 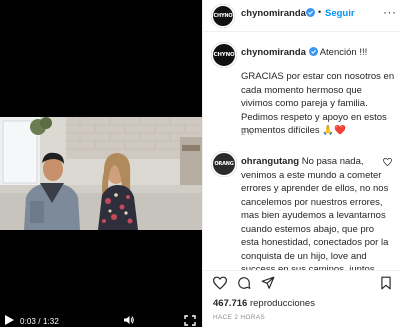 I want to click on view-count: 467.716 reproducciones, so click(x=264, y=303).